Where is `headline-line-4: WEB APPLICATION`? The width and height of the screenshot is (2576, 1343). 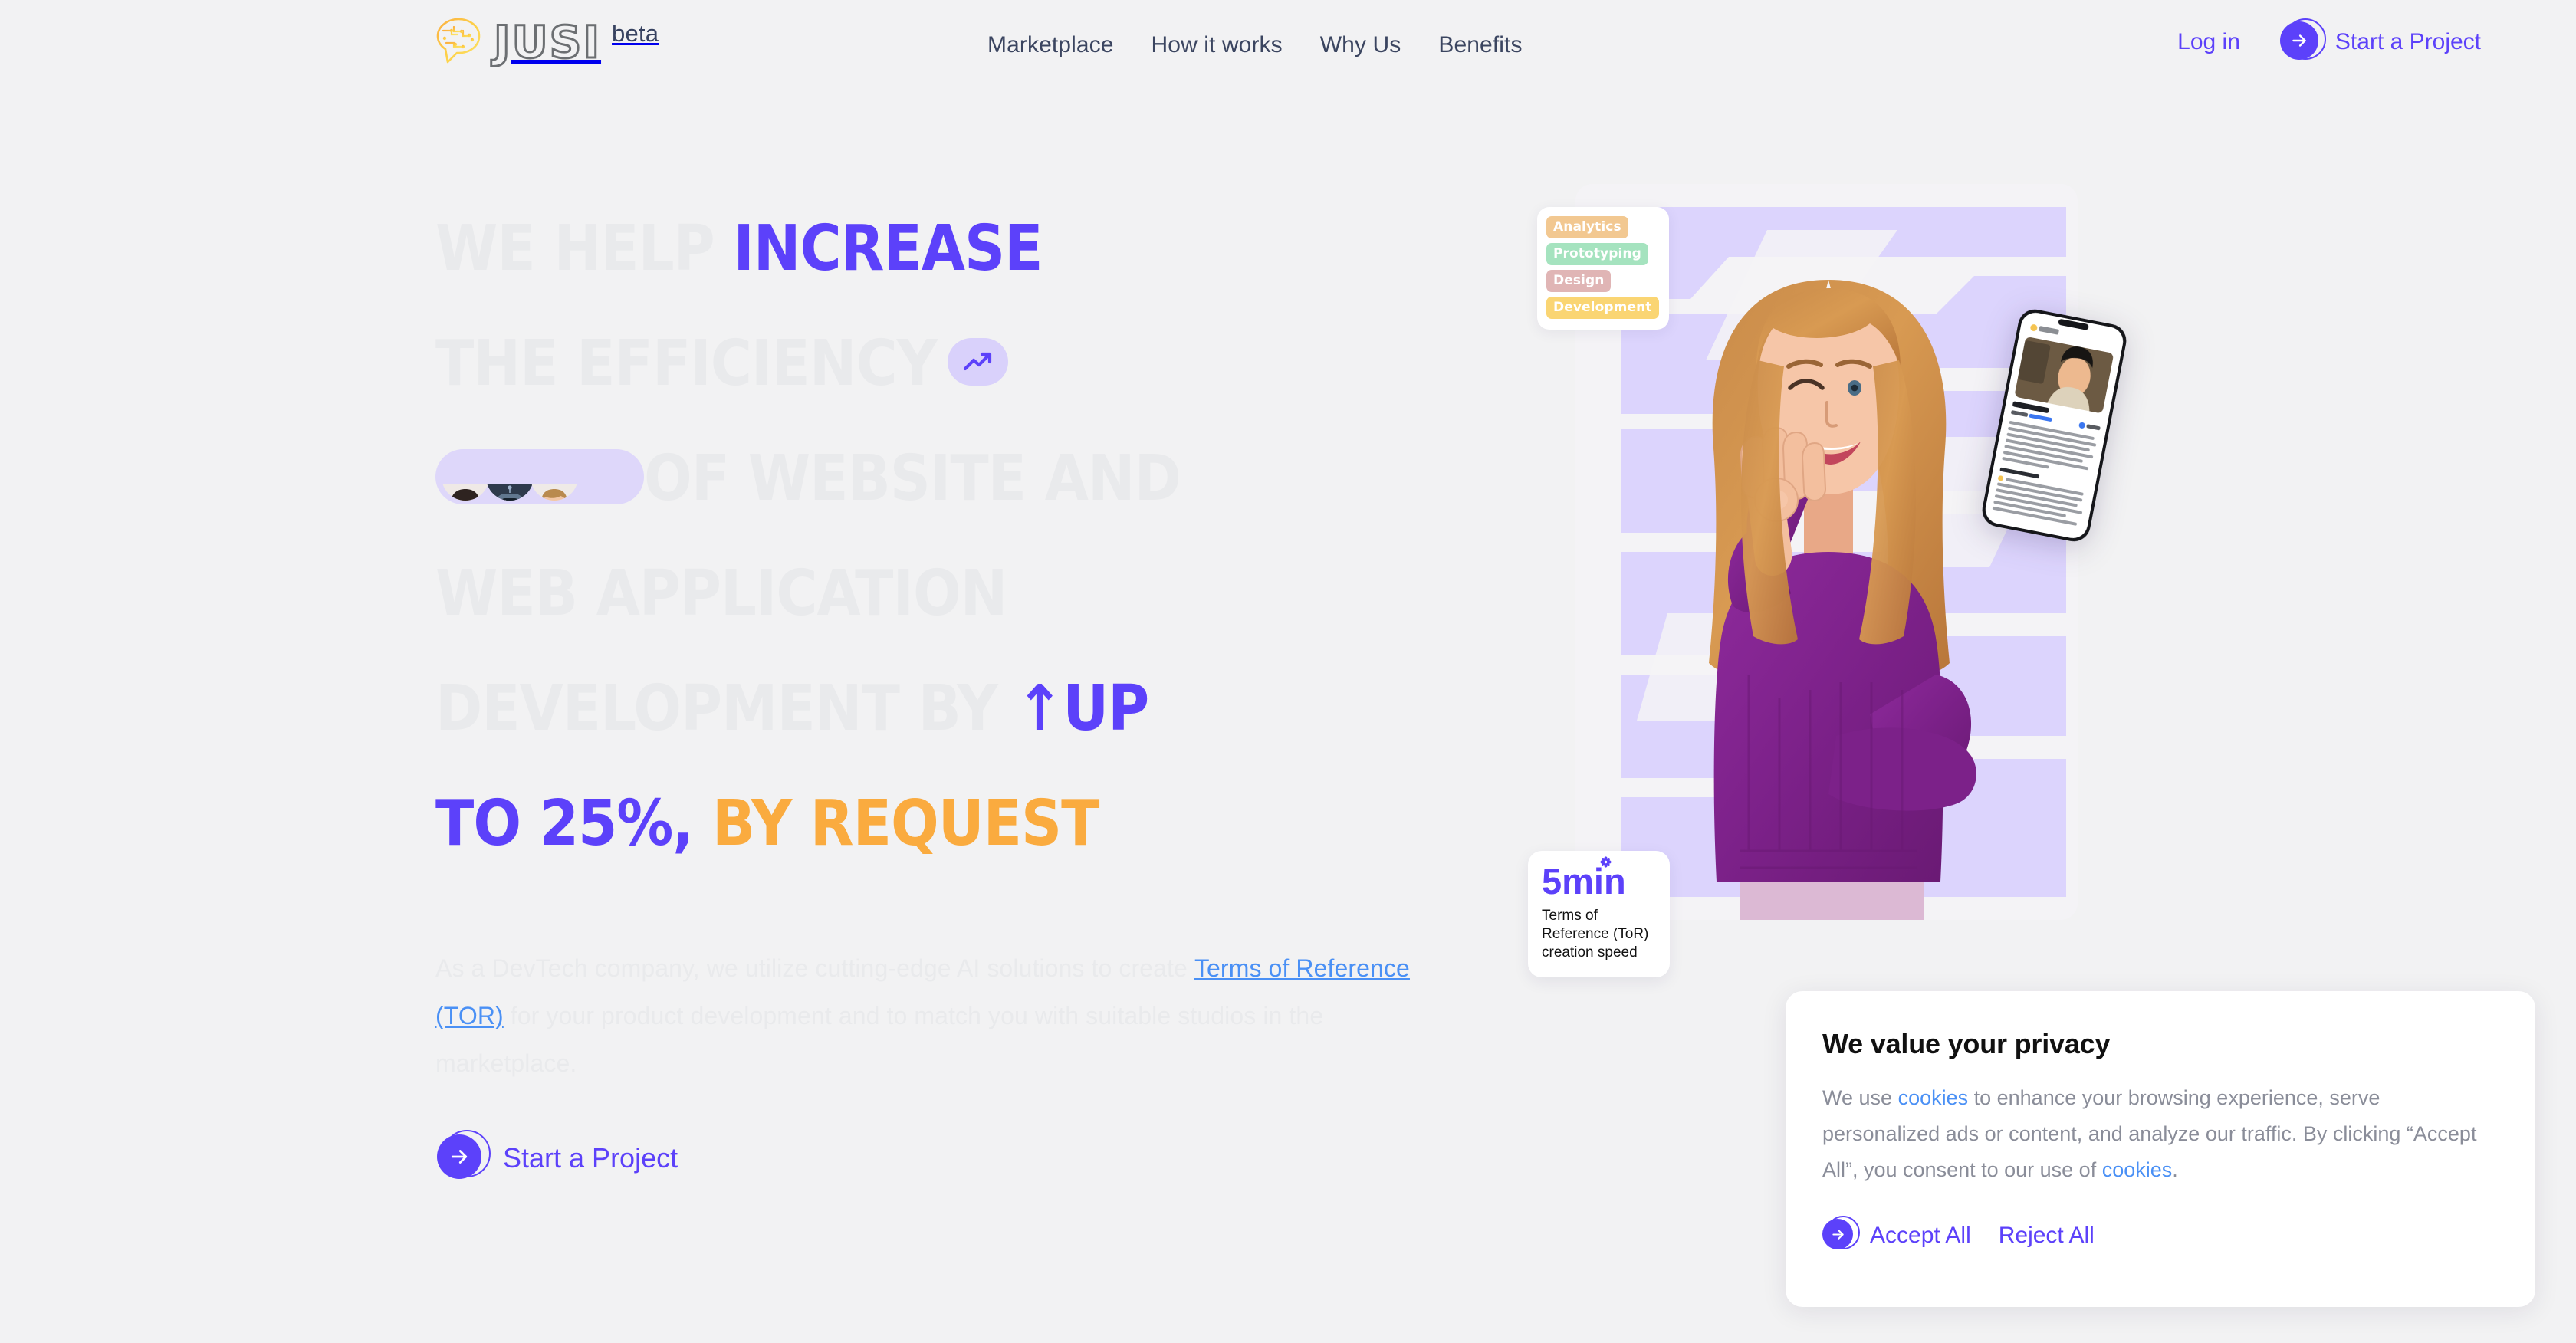
headline-line-4: WEB APPLICATION is located at coordinates (945, 595).